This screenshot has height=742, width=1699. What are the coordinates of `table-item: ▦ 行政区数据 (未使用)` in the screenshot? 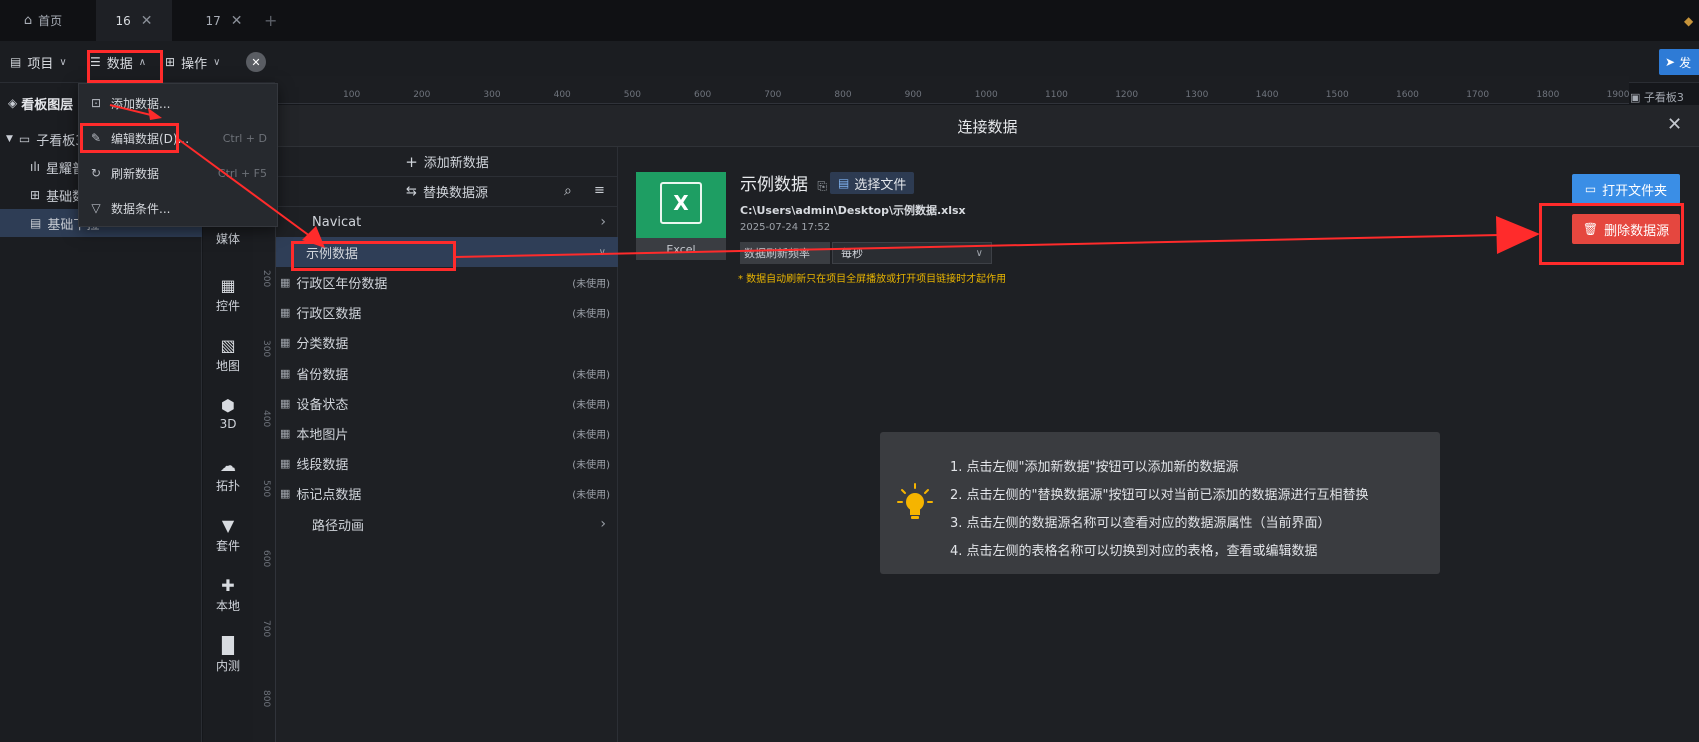 It's located at (447, 313).